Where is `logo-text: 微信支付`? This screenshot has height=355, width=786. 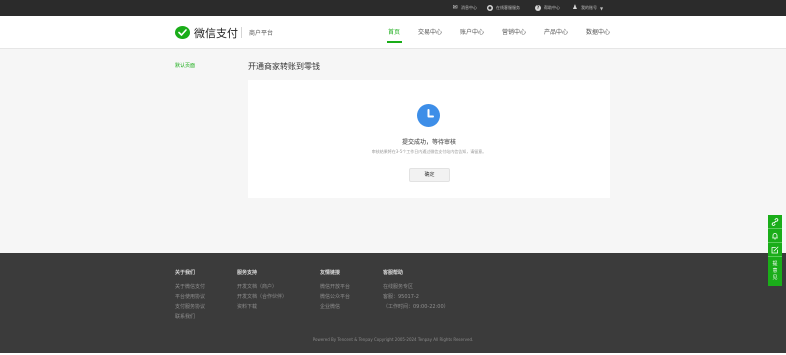
logo-text: 微信支付 is located at coordinates (216, 33).